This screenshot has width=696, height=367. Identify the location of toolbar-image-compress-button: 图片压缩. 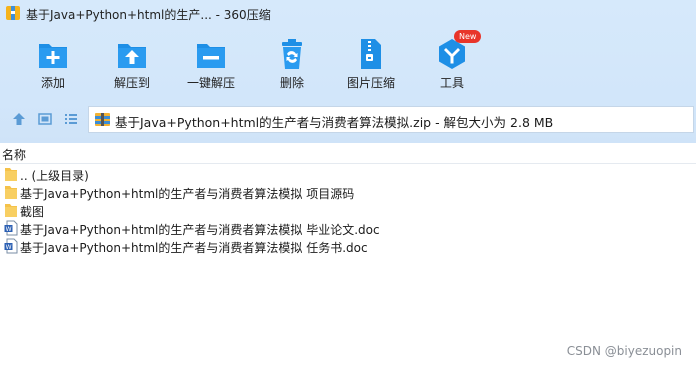
(371, 63).